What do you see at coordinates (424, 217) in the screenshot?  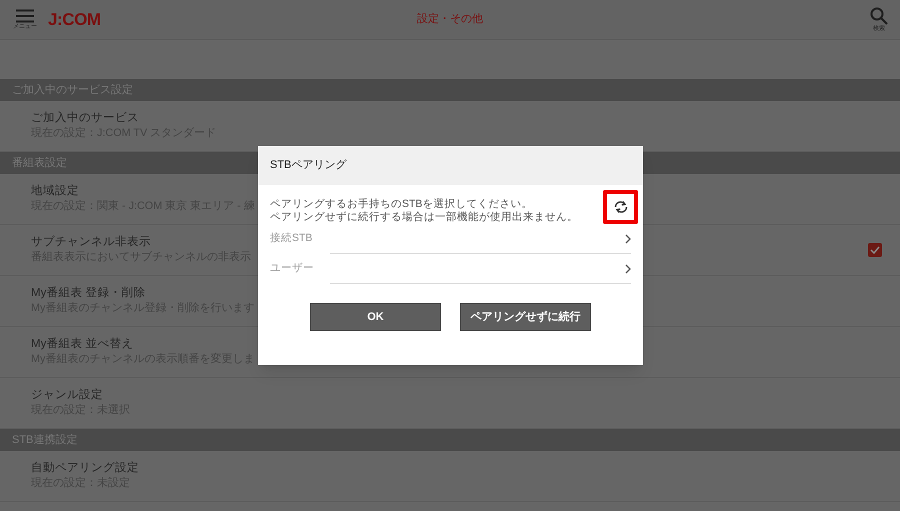 I see `dialog-message: ペアリングせずに続行する場合は一部機能が使用出来ません。` at bounding box center [424, 217].